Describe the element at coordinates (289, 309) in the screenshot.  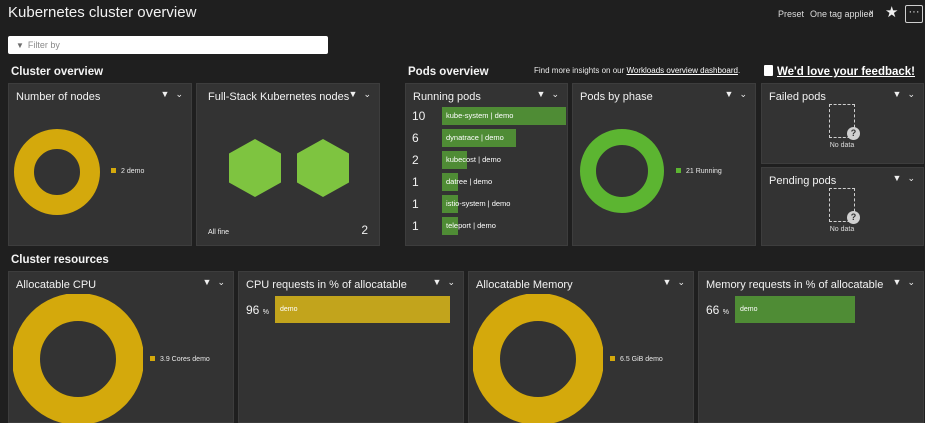
I see `cpu-request-label: demo` at that location.